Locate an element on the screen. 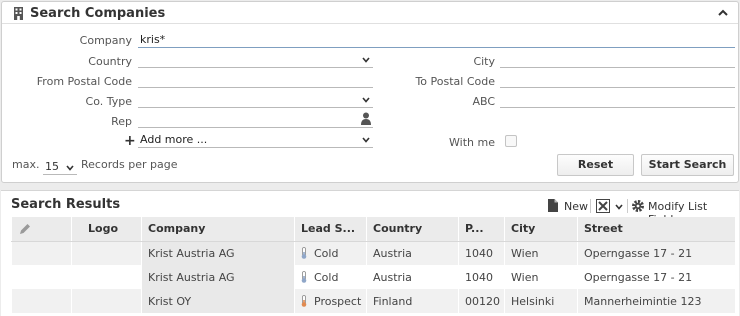 Image resolution: width=740 pixels, height=316 pixels. excel-export-icon is located at coordinates (603, 206).